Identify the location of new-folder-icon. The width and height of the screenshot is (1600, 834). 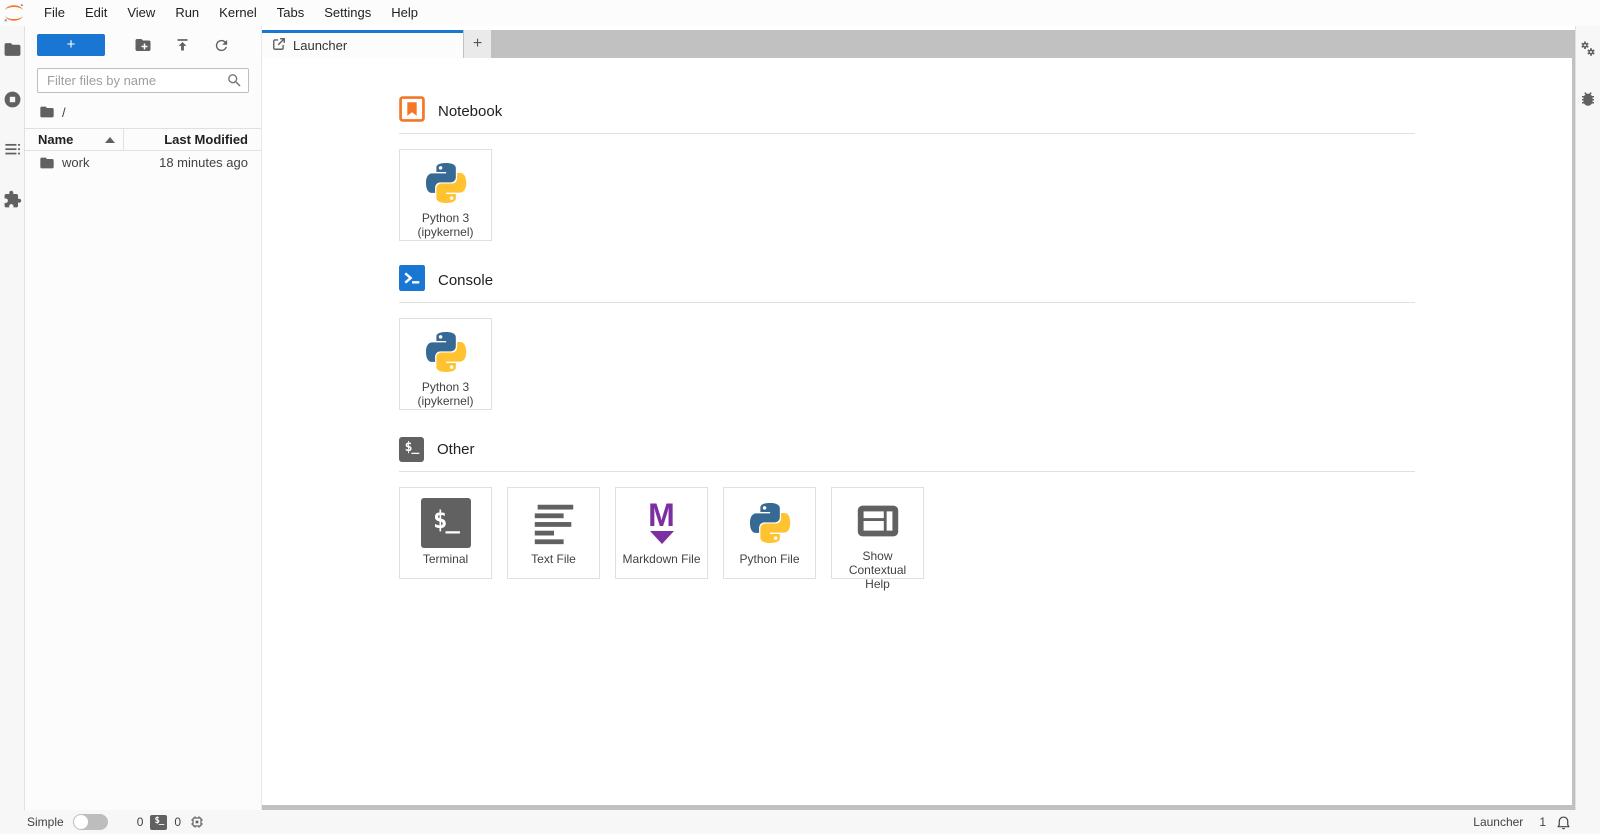
(143, 45).